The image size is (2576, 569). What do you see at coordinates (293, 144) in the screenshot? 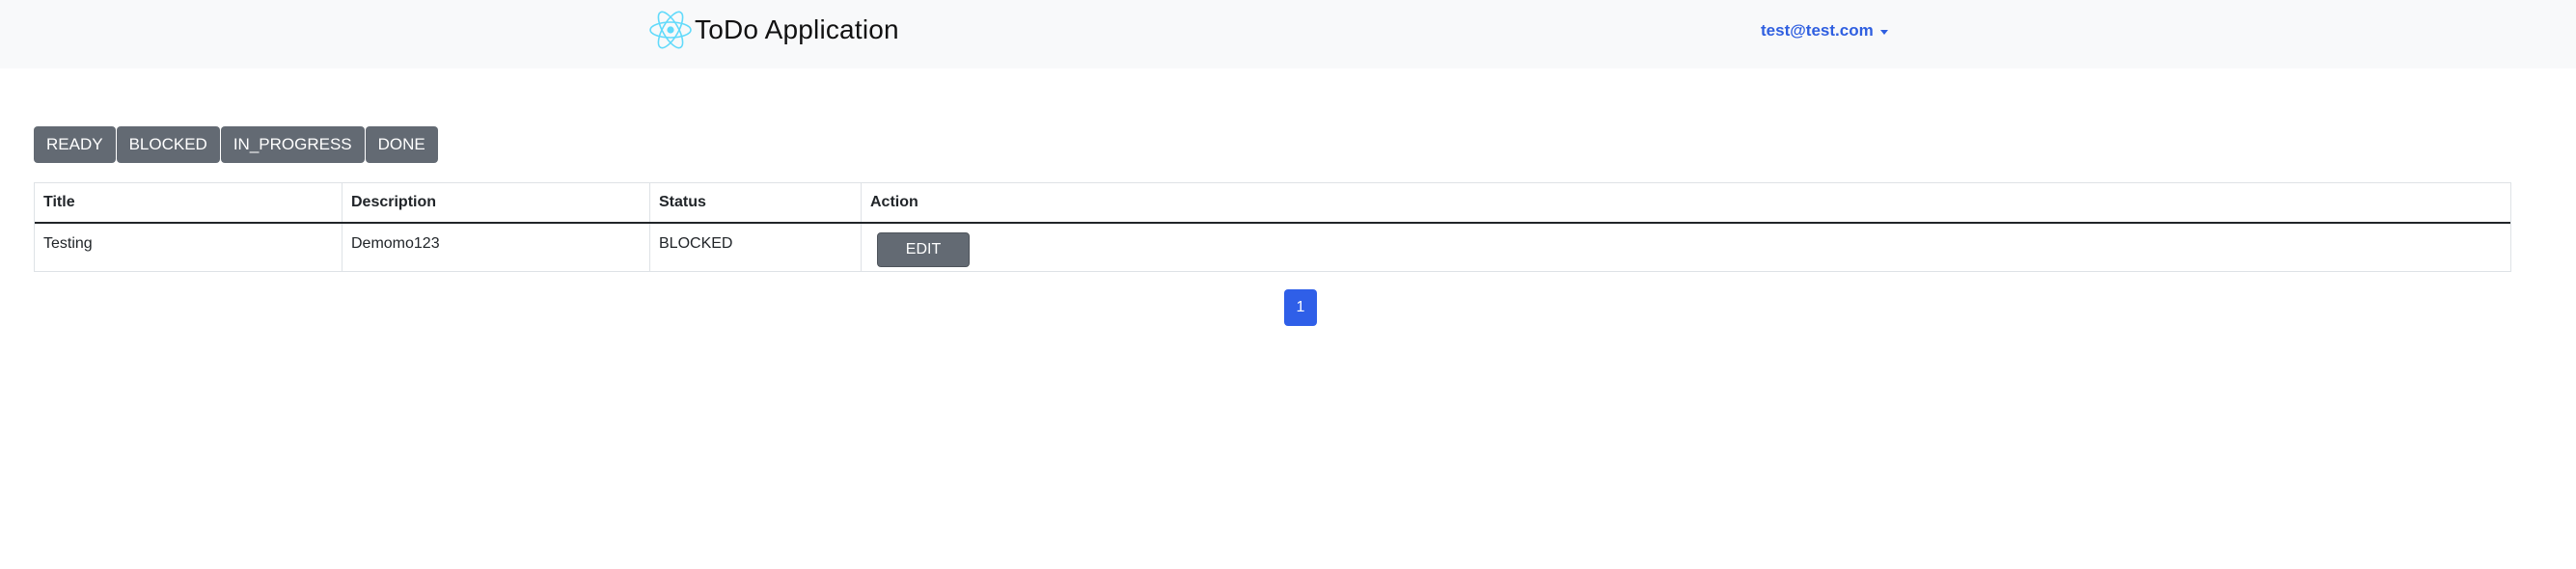
I see `filter-in-progress-button: IN_PROGRESS` at bounding box center [293, 144].